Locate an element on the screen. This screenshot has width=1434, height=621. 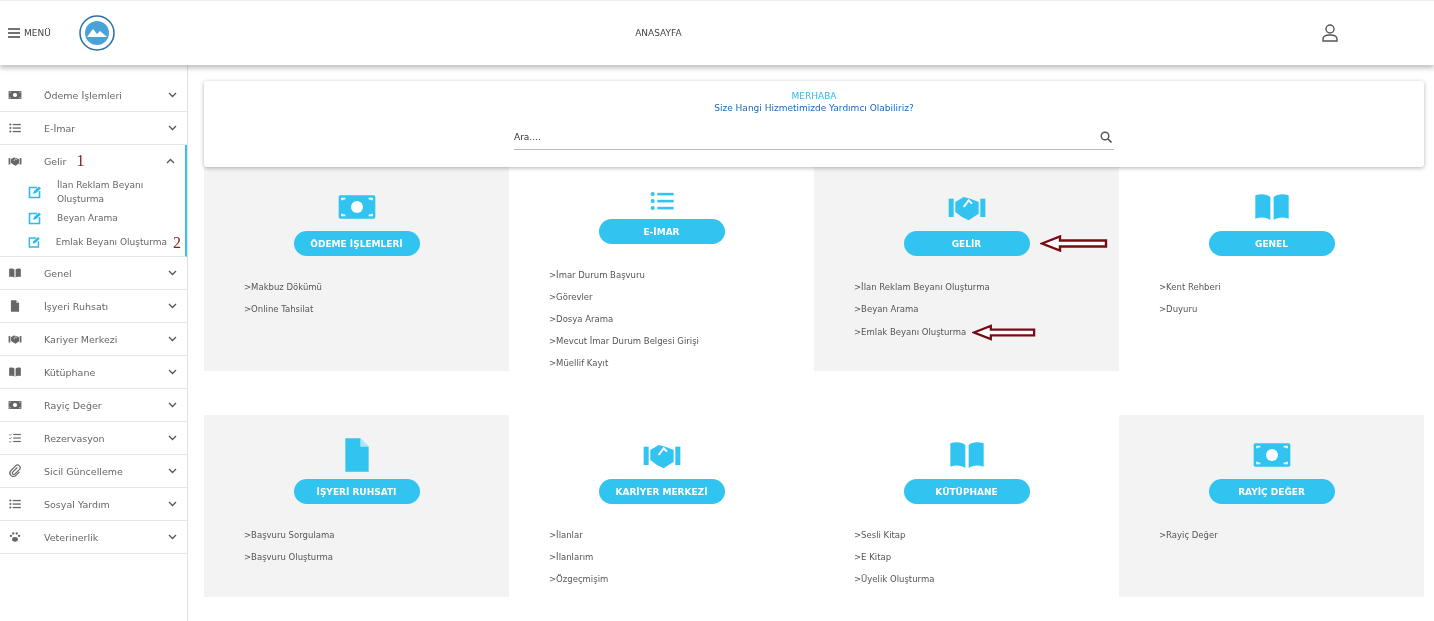
service-link: >Başvuru Oluşturma is located at coordinates (288, 557).